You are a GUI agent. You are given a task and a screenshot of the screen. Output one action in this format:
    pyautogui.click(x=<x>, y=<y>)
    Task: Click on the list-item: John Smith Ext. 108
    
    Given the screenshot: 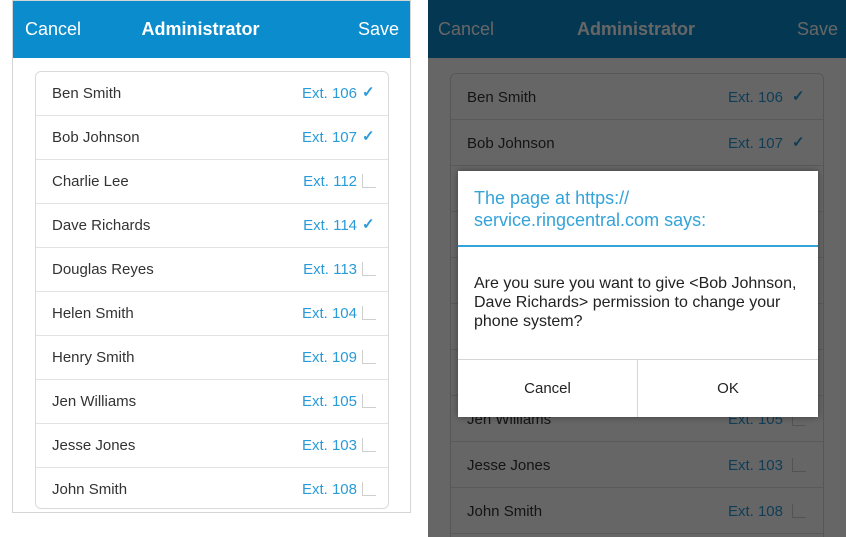 What is the action you would take?
    pyautogui.click(x=212, y=488)
    